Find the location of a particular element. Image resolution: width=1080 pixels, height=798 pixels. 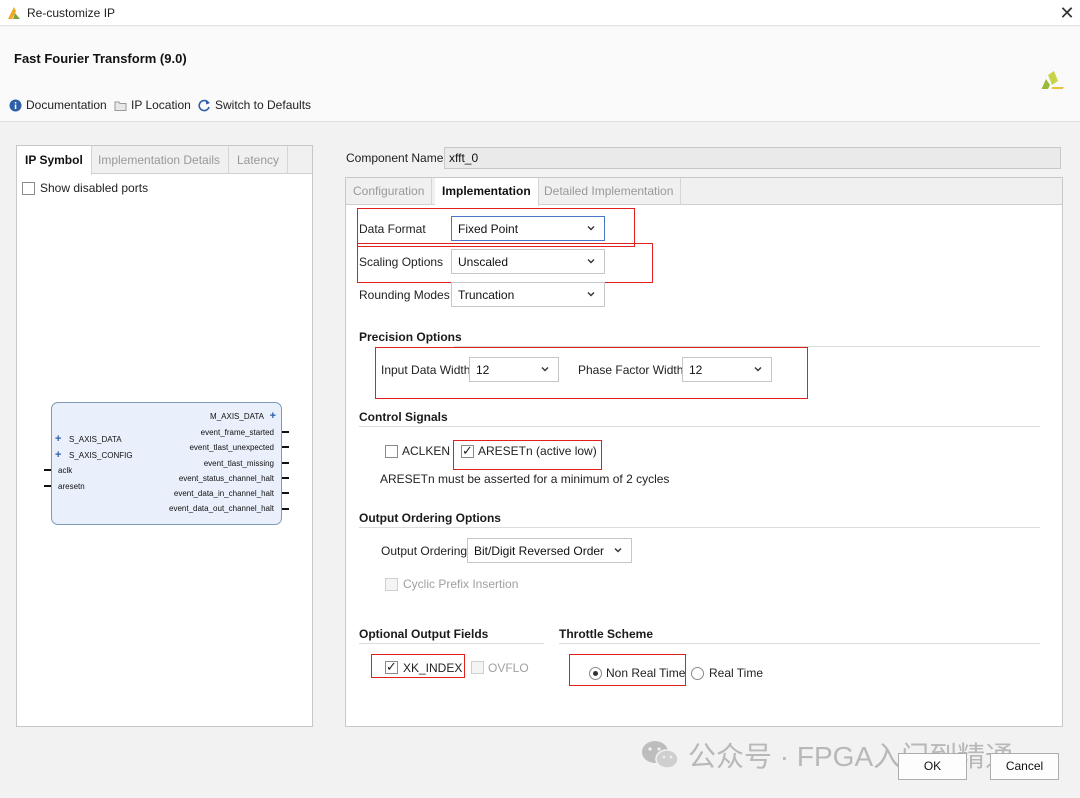

ovflo-label: OVFLO is located at coordinates (508, 668).